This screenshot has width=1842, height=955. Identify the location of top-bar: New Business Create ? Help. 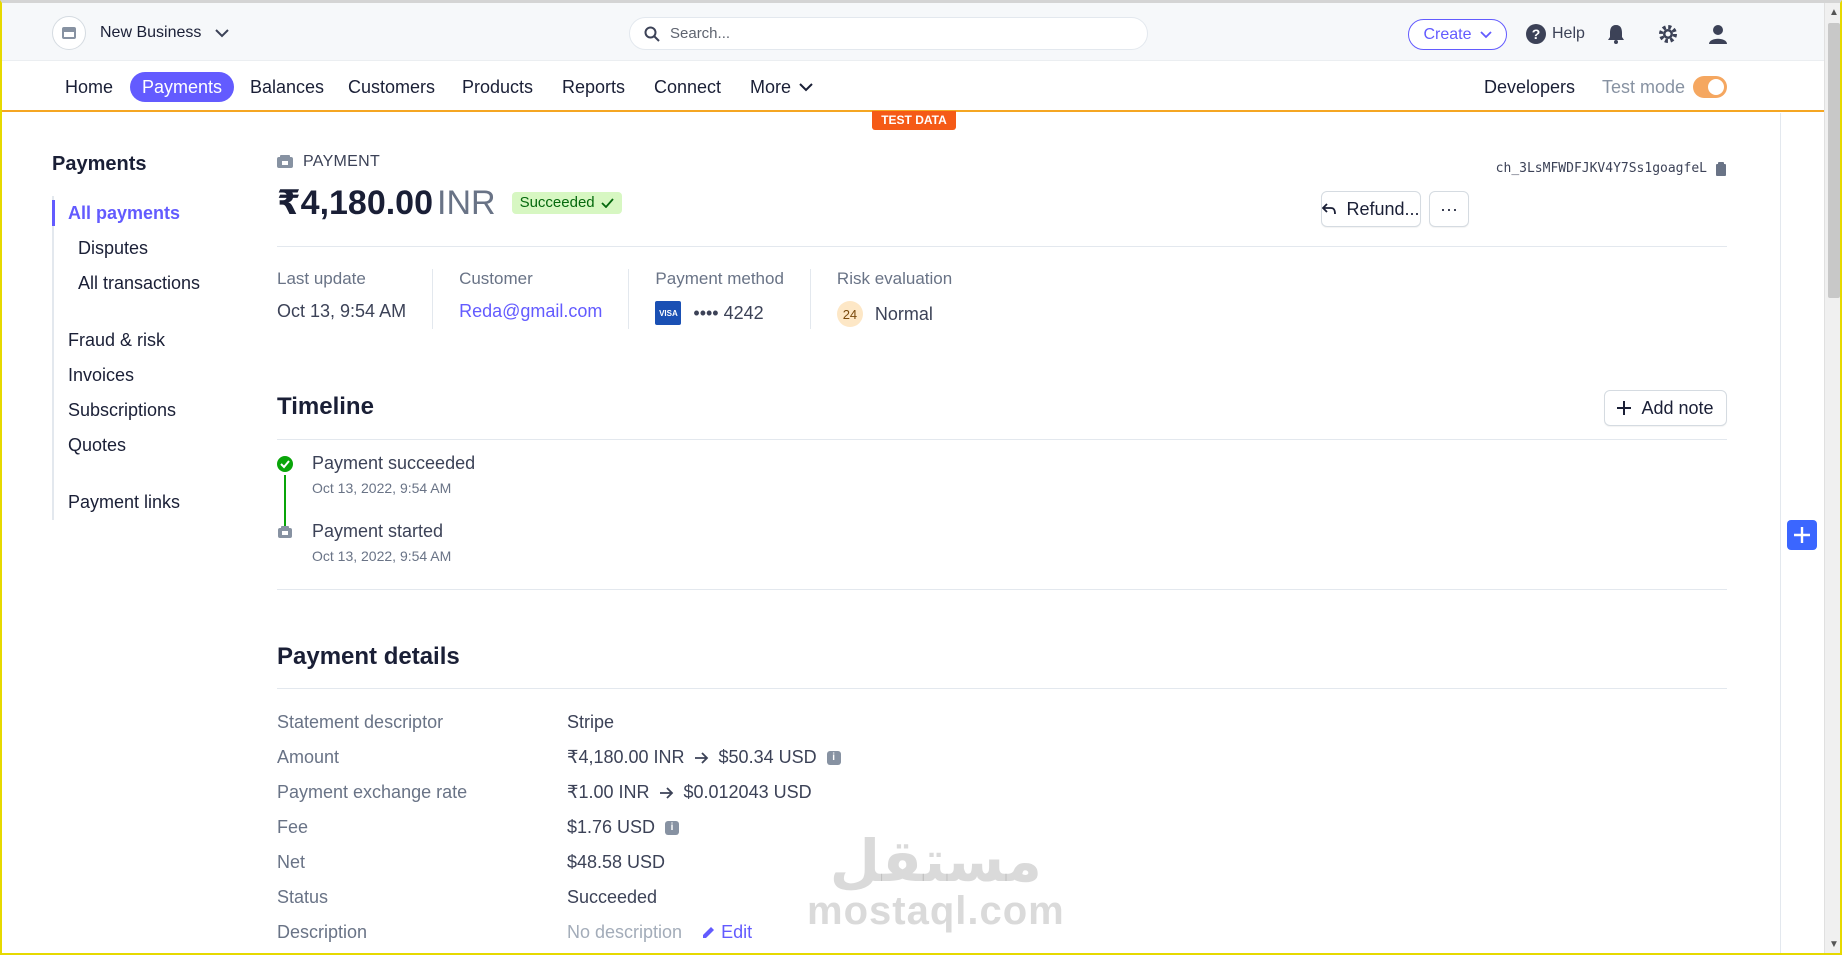
(913, 32).